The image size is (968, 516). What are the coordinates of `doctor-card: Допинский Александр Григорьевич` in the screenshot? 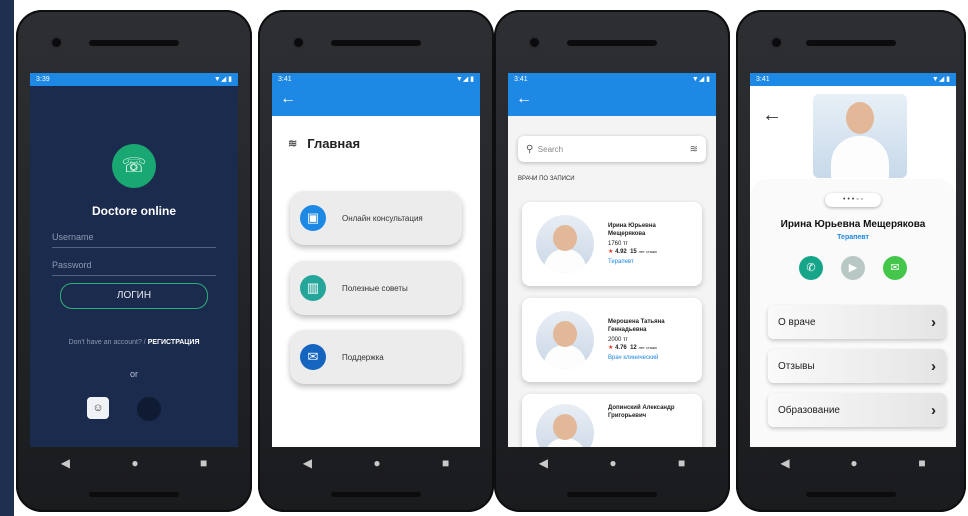 It's located at (612, 420).